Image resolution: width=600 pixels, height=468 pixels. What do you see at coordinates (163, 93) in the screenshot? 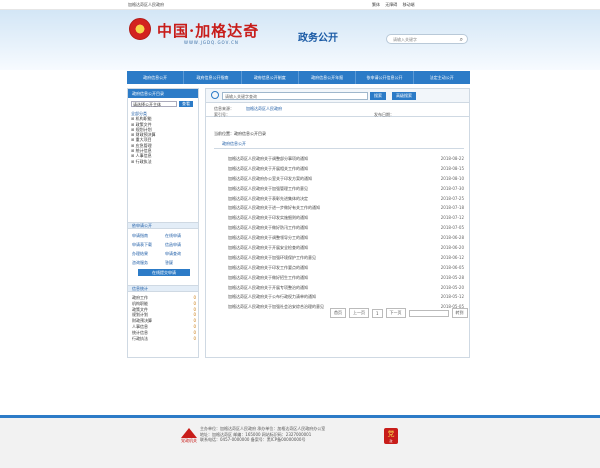
I see `sidebar-heading: 政府信息公开目录` at bounding box center [163, 93].